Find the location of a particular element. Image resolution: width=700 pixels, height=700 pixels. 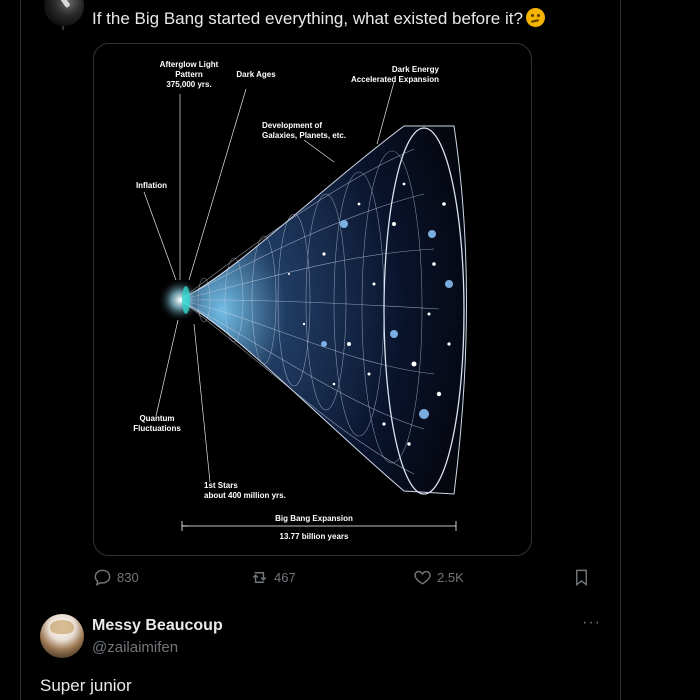

reply-count: 830 is located at coordinates (128, 577).